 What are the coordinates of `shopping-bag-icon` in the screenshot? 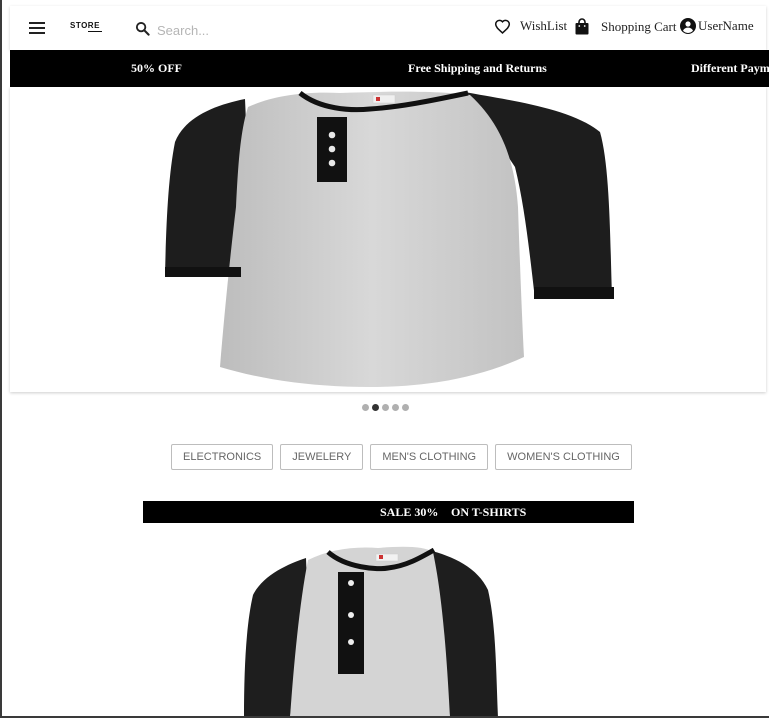 It's located at (582, 26).